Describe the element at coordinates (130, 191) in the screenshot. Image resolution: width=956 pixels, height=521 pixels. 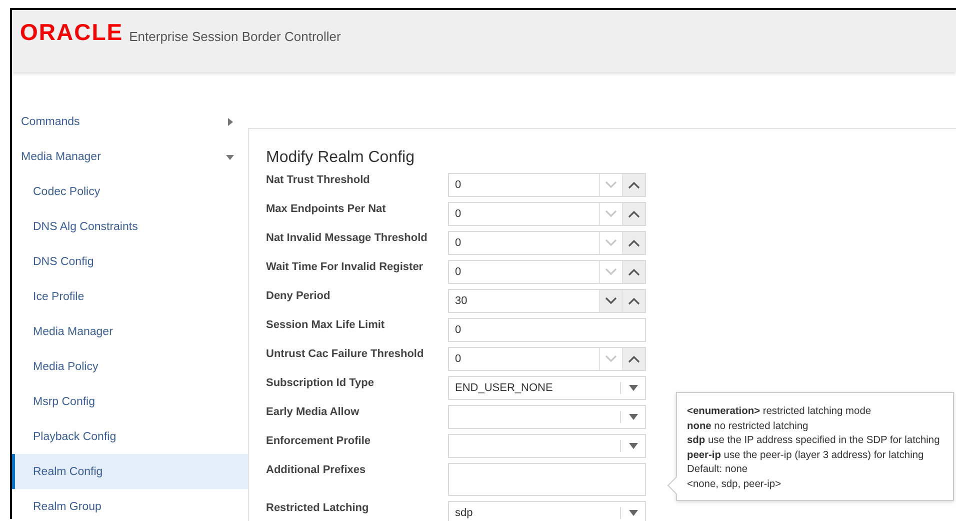
I see `sidebar-item: Codec Policy` at that location.